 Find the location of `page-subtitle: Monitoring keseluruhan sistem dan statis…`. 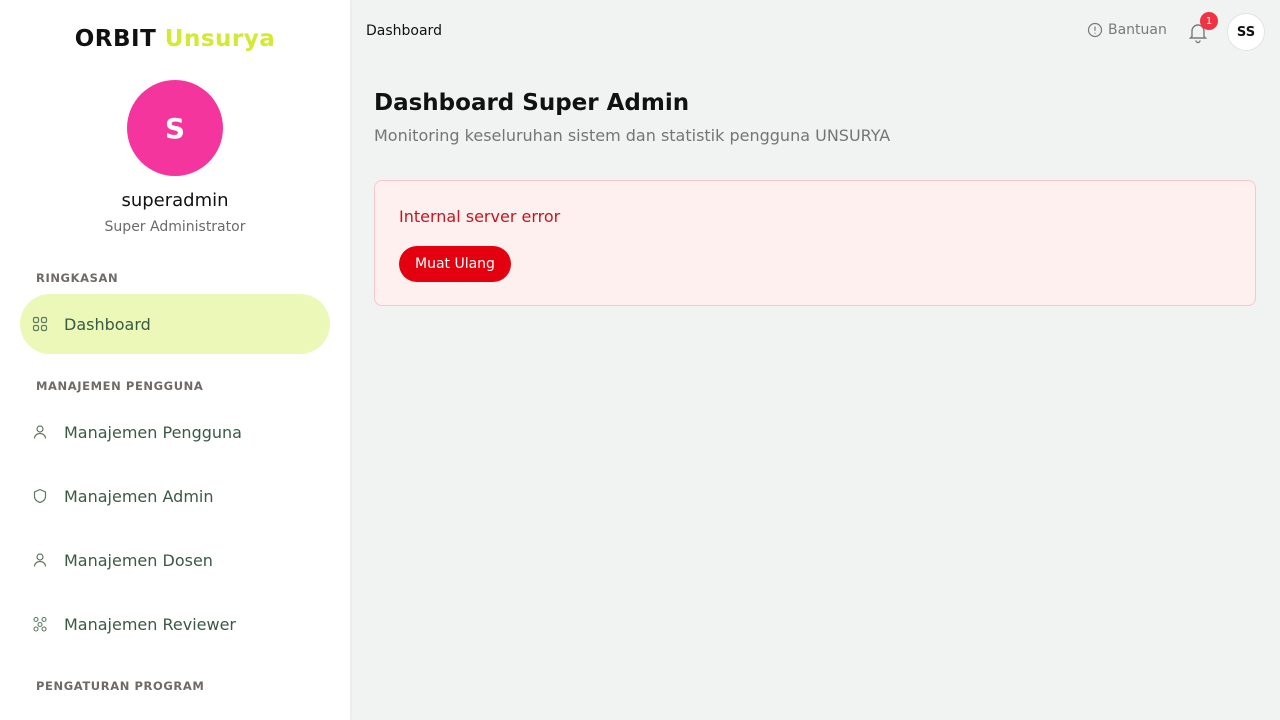

page-subtitle: Monitoring keseluruhan sistem dan statis… is located at coordinates (632, 135).